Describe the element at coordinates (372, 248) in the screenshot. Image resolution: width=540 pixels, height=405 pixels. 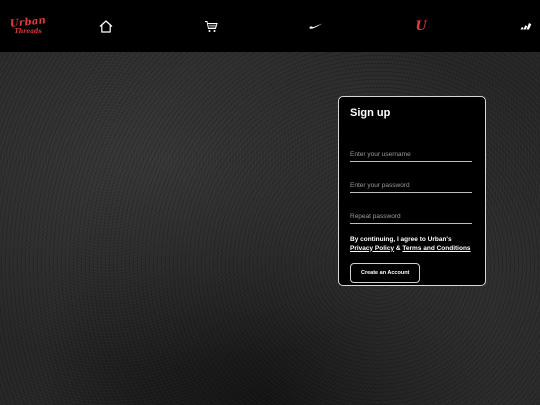
I see `privacy-policy-link: Privacy Policy` at that location.